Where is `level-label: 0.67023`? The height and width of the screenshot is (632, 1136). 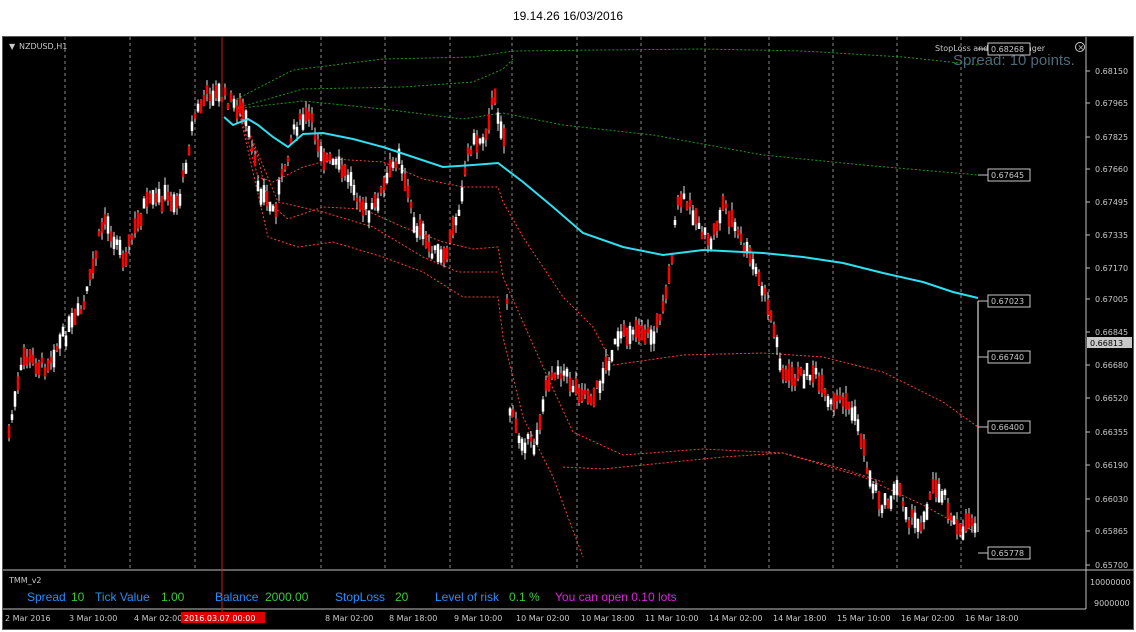 level-label: 0.67023 is located at coordinates (1007, 301).